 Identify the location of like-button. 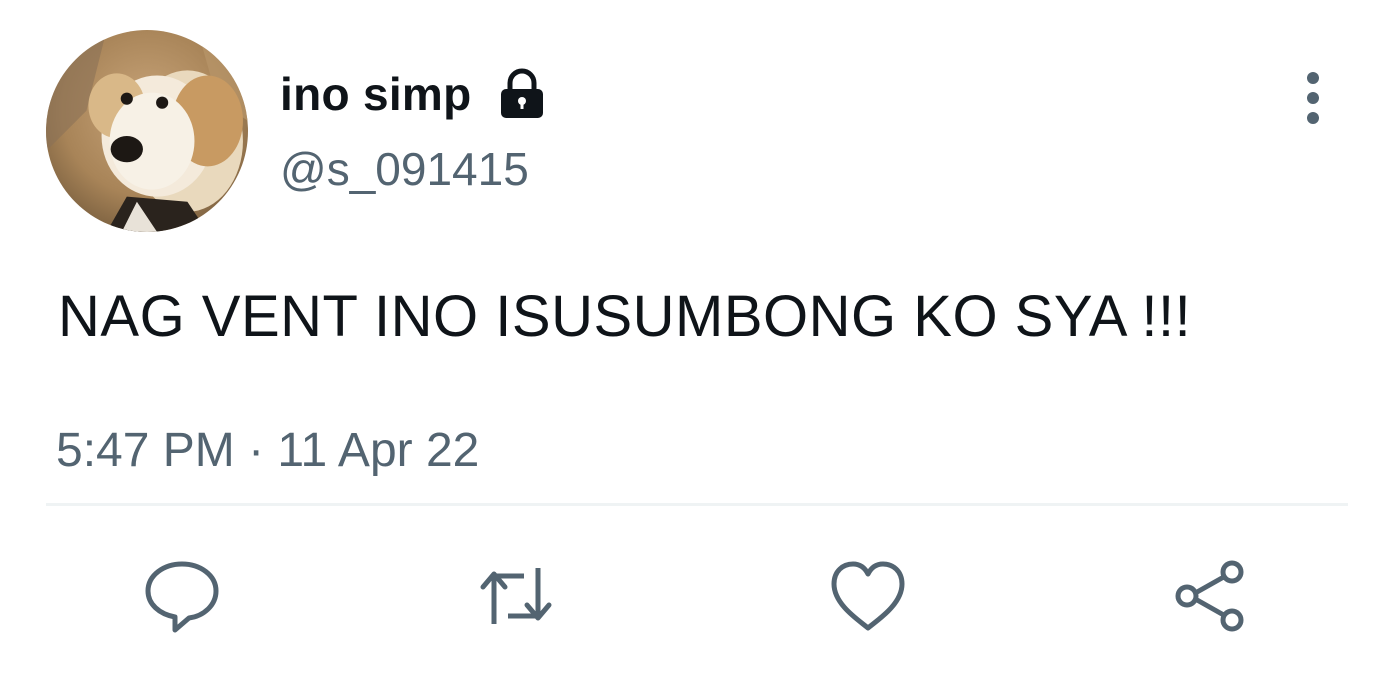
(868, 596).